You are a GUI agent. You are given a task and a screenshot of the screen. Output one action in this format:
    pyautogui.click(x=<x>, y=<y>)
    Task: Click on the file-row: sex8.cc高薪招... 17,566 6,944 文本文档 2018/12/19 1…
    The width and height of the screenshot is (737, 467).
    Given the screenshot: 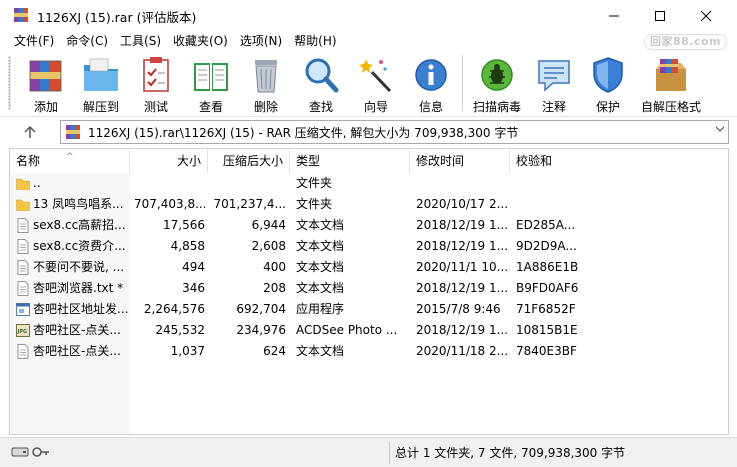 What is the action you would take?
    pyautogui.click(x=369, y=225)
    